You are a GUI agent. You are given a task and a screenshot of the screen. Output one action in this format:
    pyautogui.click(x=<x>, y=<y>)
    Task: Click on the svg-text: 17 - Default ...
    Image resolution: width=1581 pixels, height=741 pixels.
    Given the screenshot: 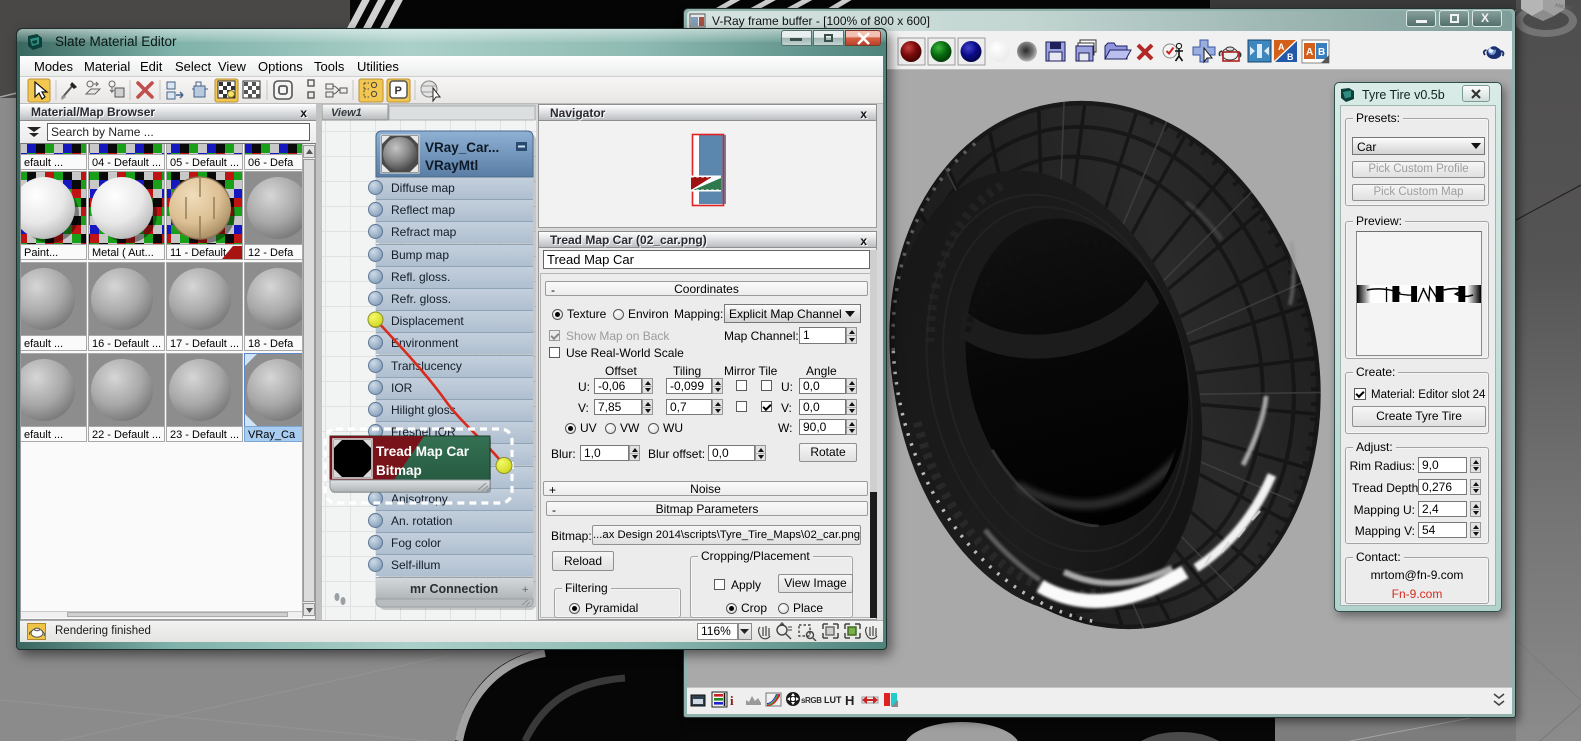 What is the action you would take?
    pyautogui.click(x=204, y=344)
    